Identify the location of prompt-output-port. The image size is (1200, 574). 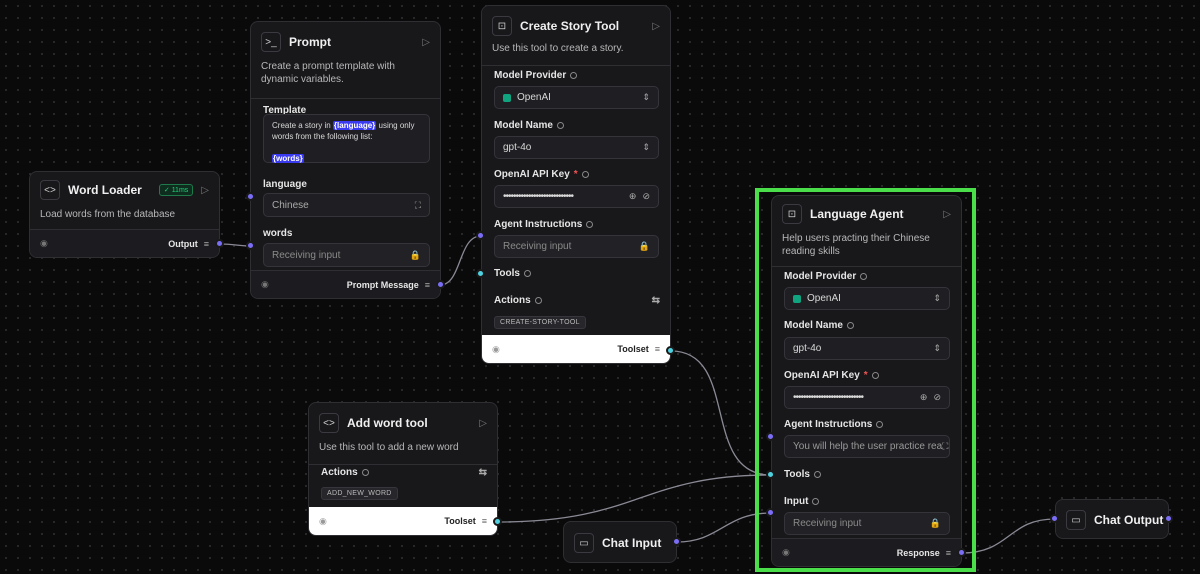
(440, 284).